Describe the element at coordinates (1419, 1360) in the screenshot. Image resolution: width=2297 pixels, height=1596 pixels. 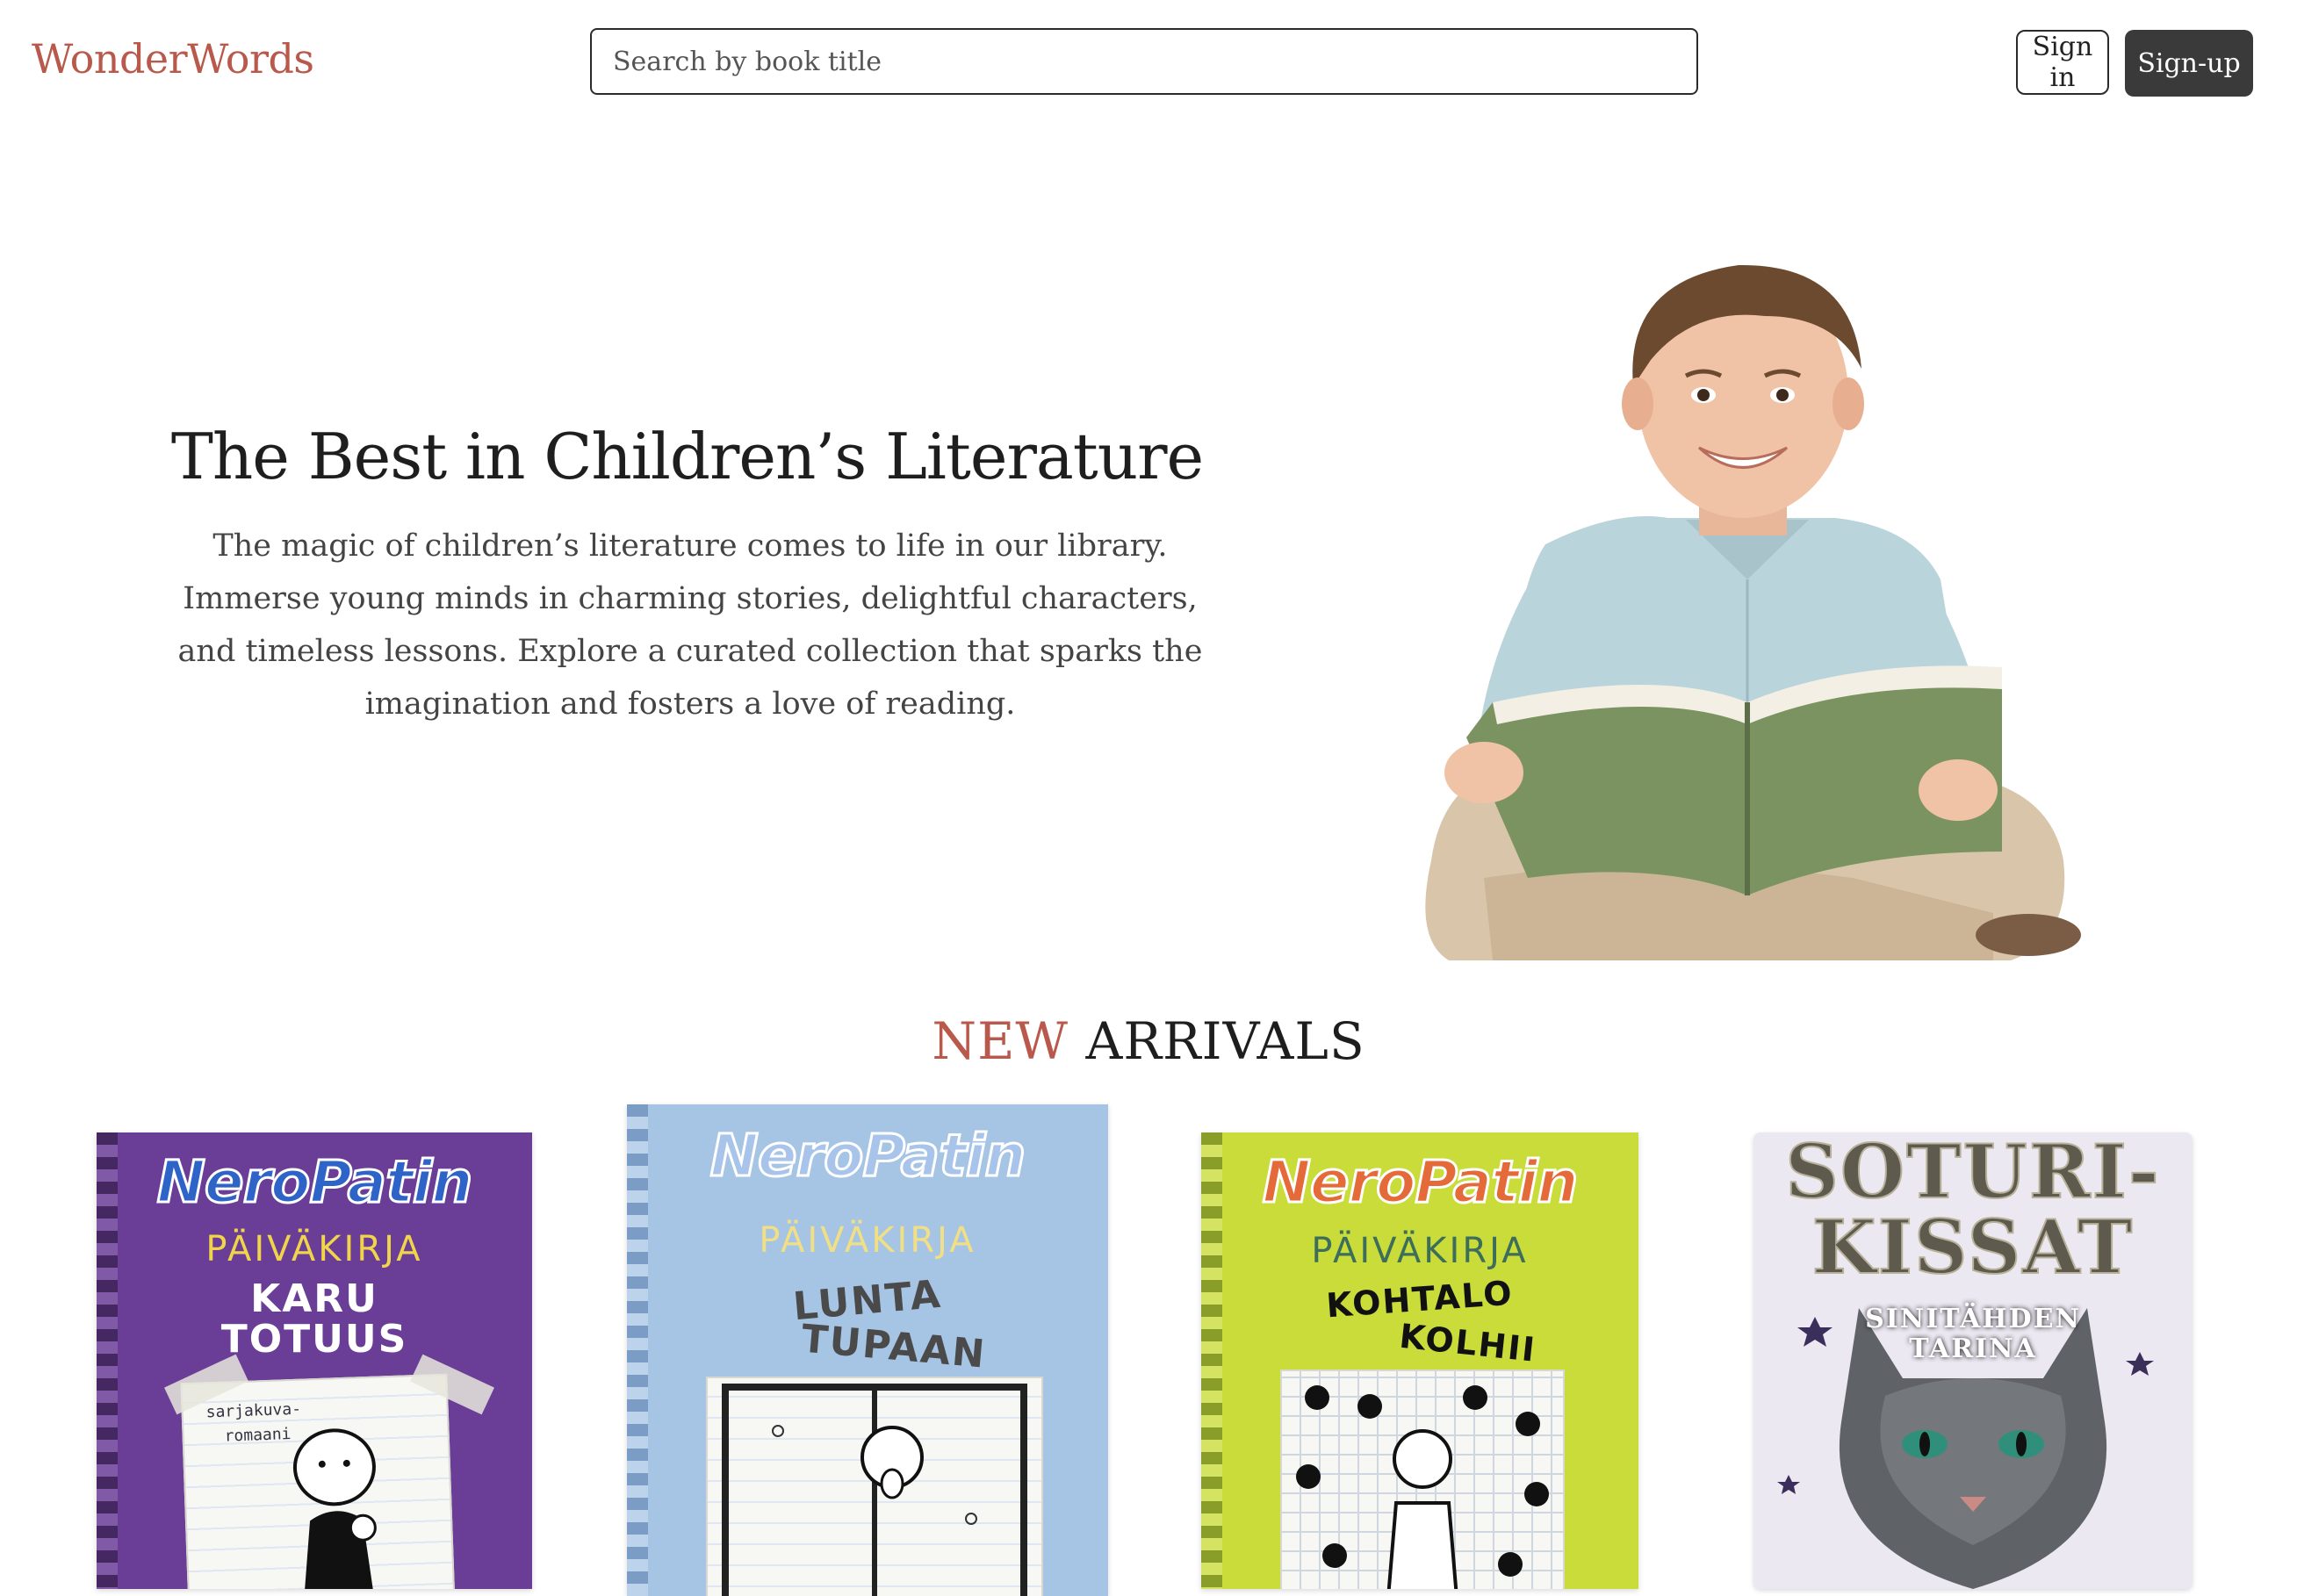
I see `book-card-kohtalo-kolhii: NeroPatin PÄIVÄKIRJA KOHTALO KOLHII` at that location.